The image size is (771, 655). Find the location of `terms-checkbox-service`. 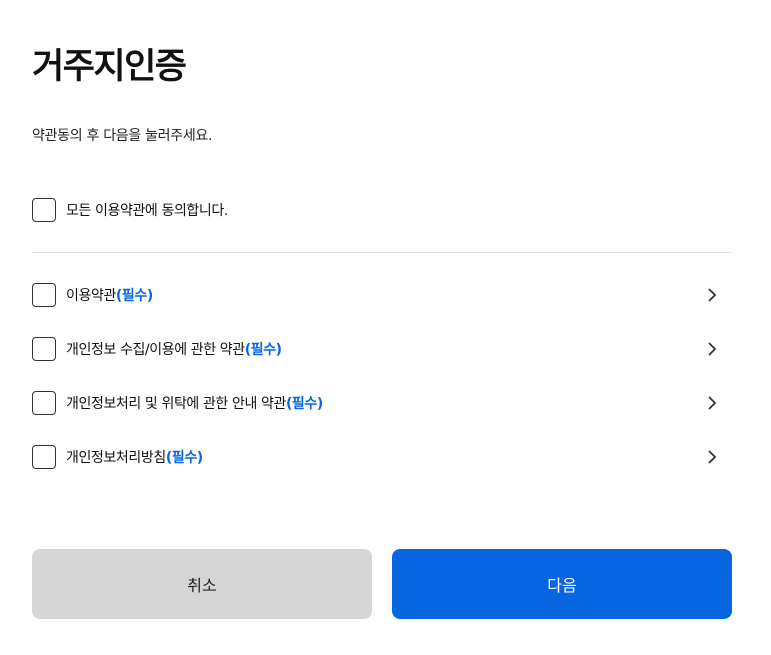

terms-checkbox-service is located at coordinates (44, 295).